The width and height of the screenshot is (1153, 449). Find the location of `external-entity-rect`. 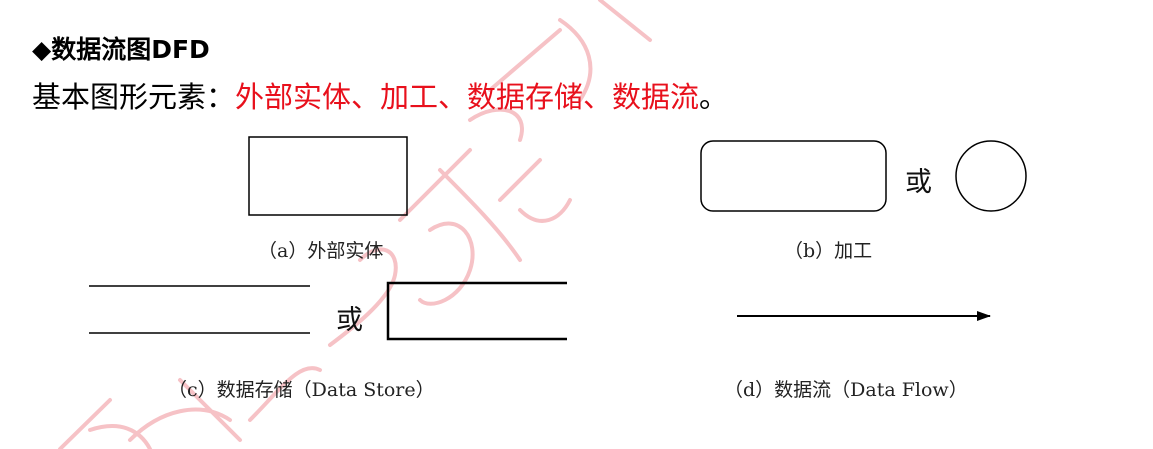

external-entity-rect is located at coordinates (328, 176).